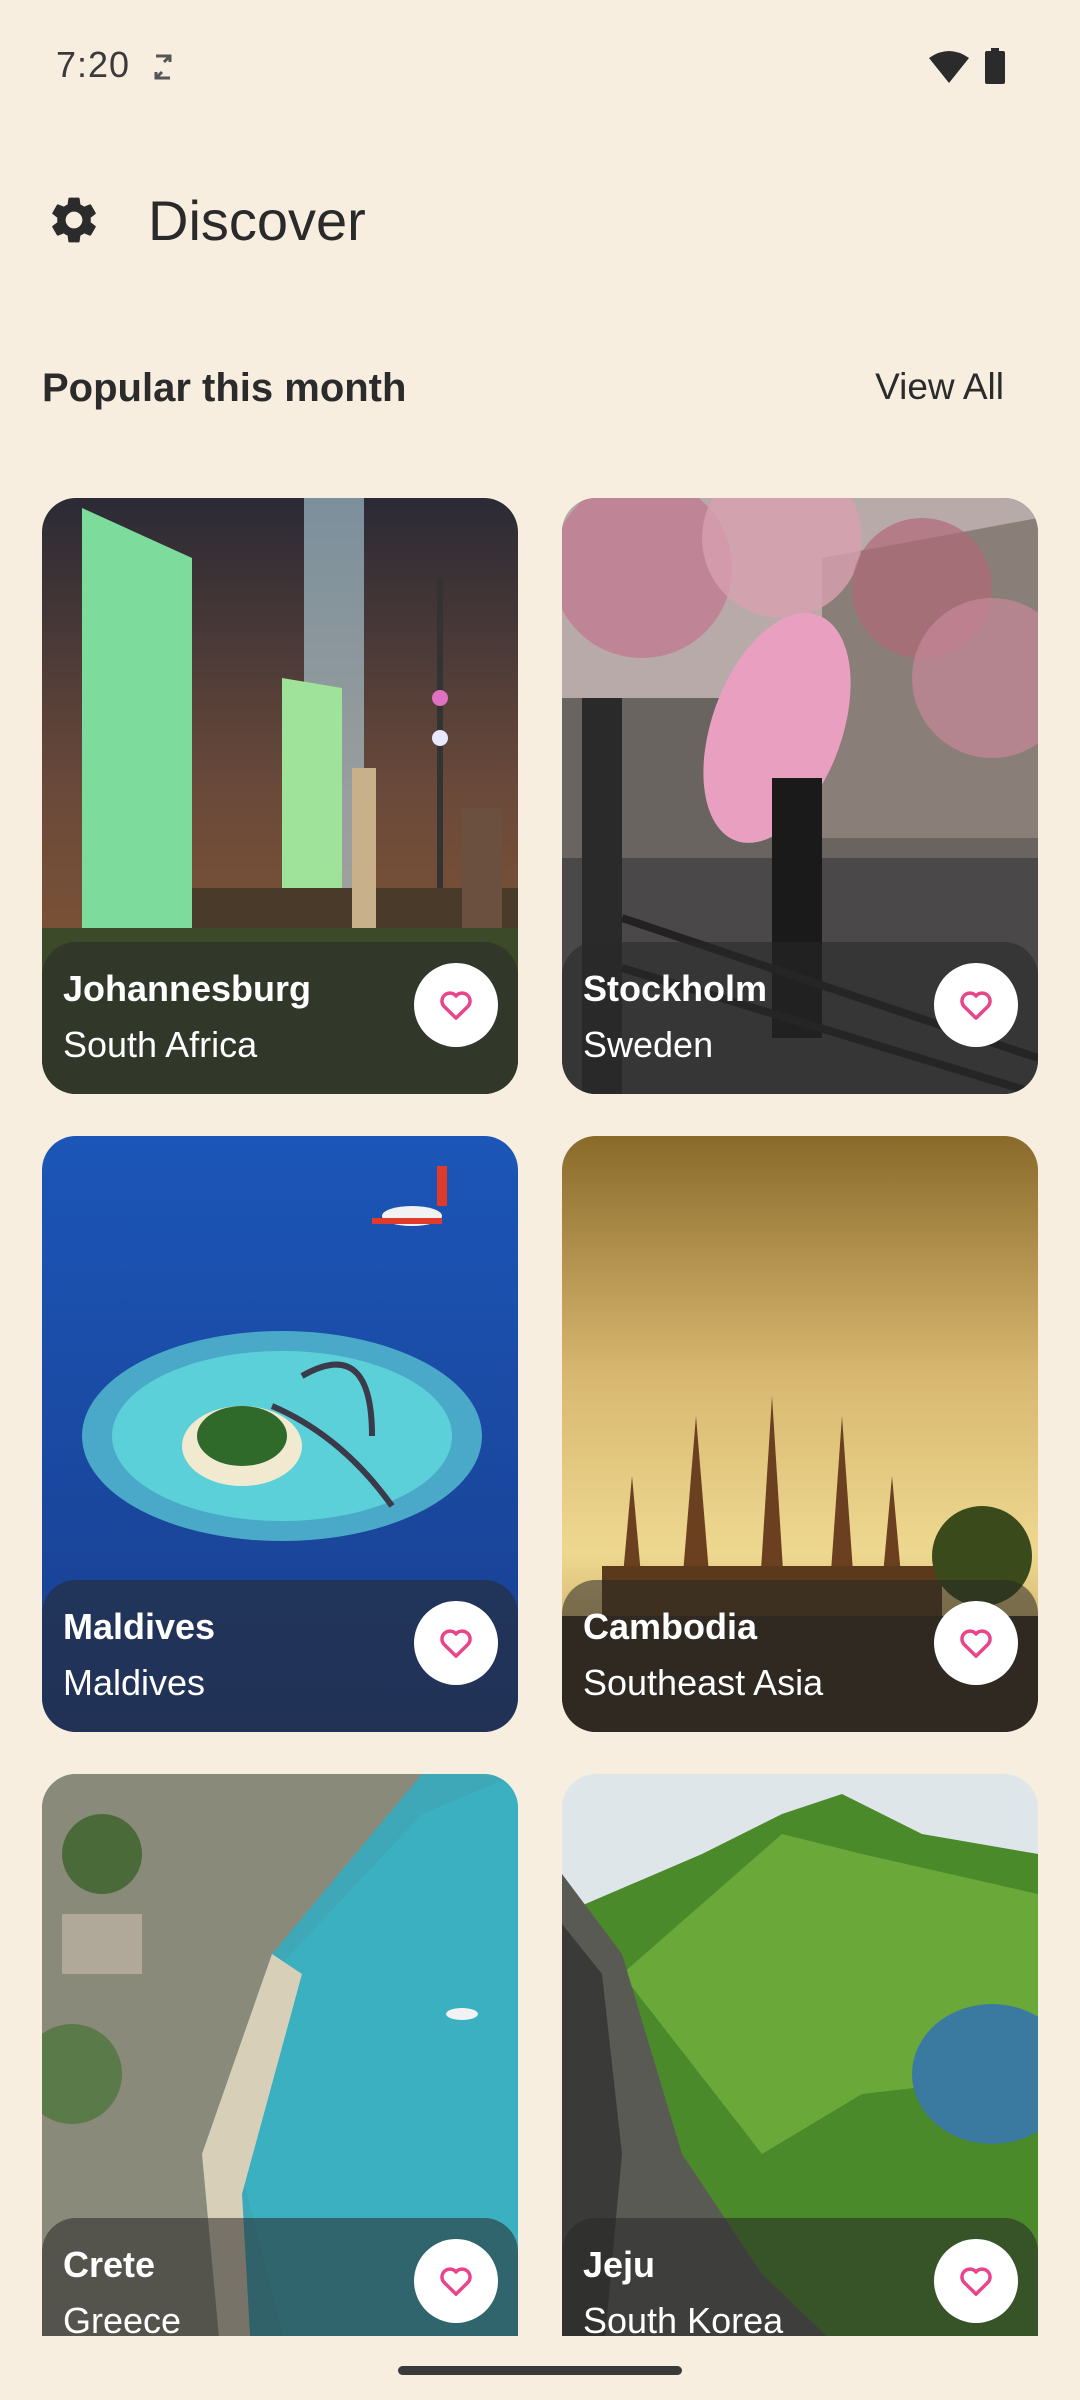 Image resolution: width=1080 pixels, height=2400 pixels. What do you see at coordinates (280, 1434) in the screenshot?
I see `destination-card: Maldives Maldives` at bounding box center [280, 1434].